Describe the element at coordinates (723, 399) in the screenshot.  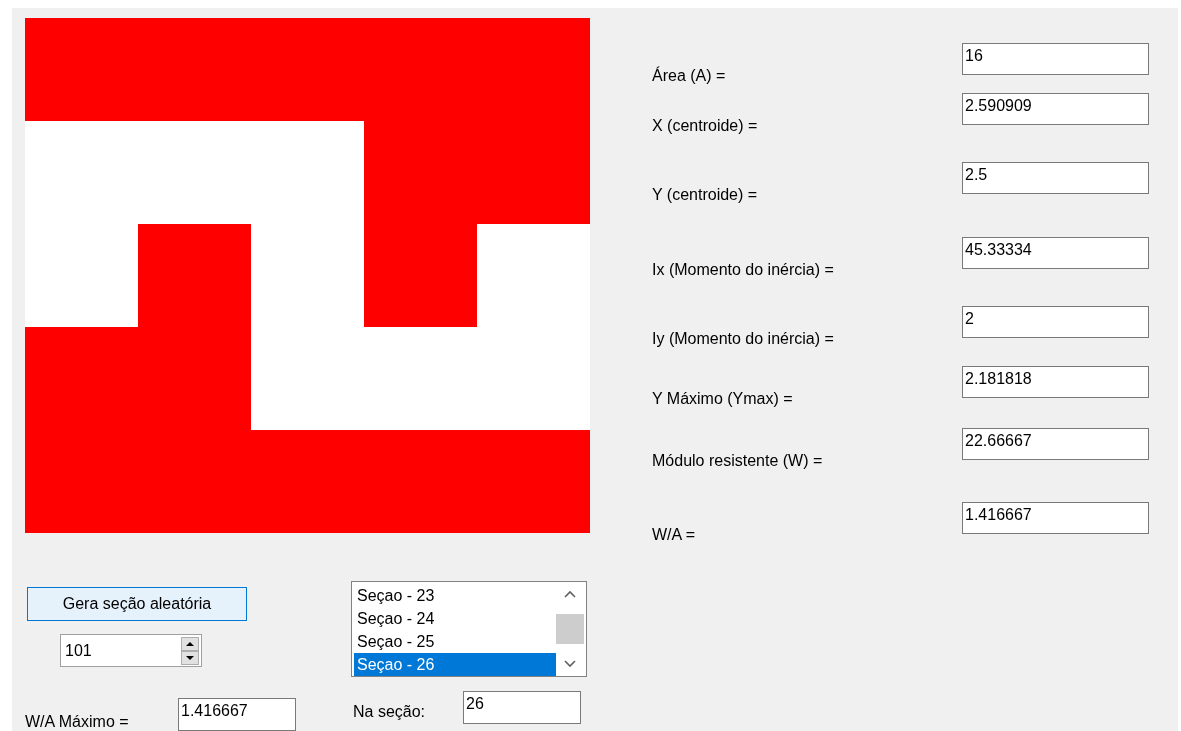
I see `result-label: Y Máximo (Ymax) =` at that location.